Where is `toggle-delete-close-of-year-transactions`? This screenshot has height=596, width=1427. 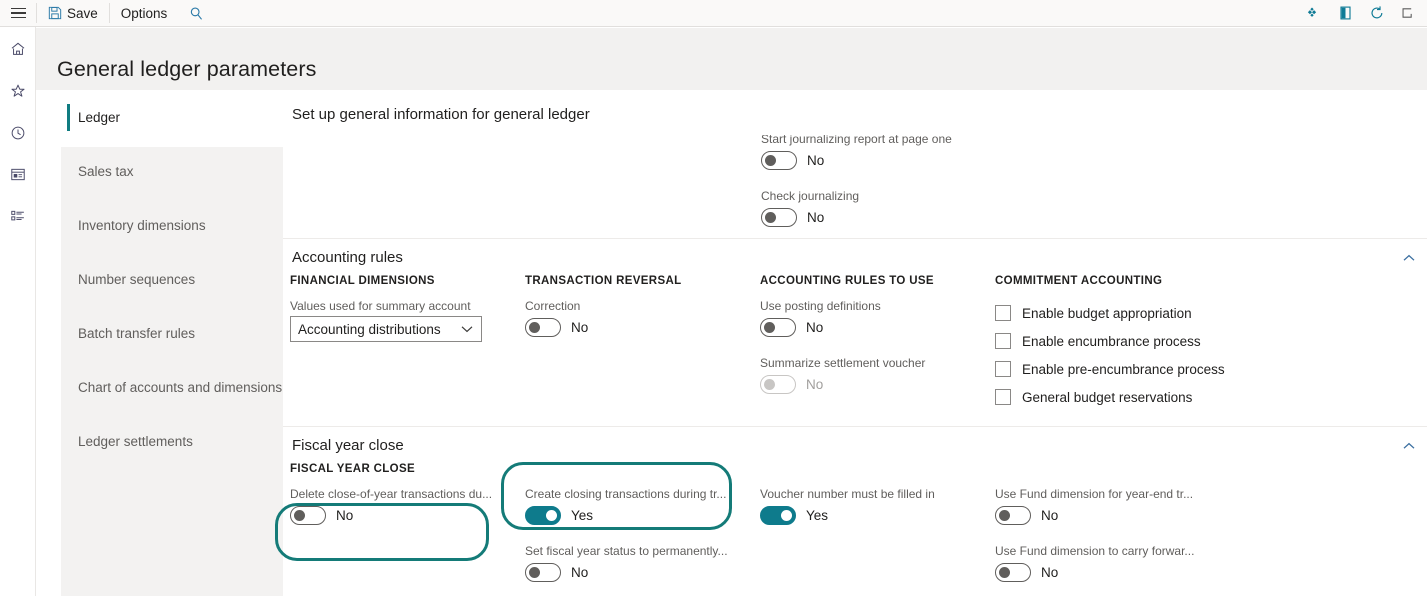 toggle-delete-close-of-year-transactions is located at coordinates (308, 515).